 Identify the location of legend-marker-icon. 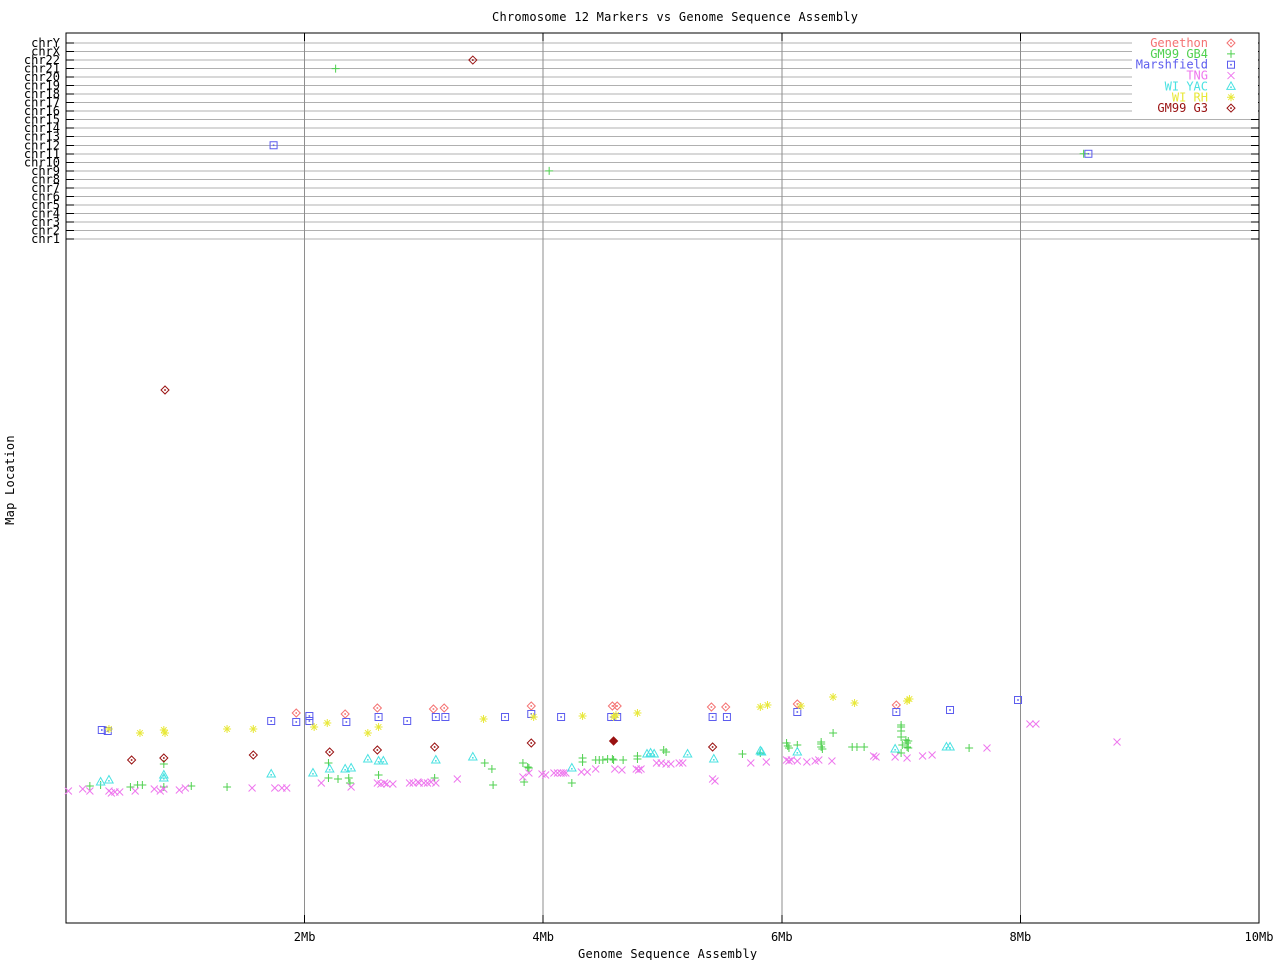
(1231, 64).